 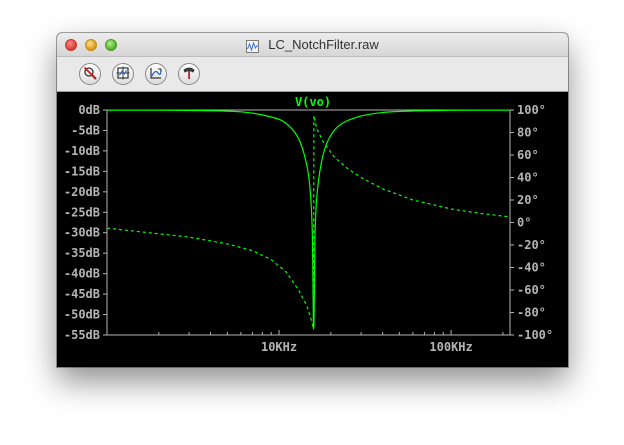 I want to click on left-tick-label: -5dB, so click(x=85, y=130).